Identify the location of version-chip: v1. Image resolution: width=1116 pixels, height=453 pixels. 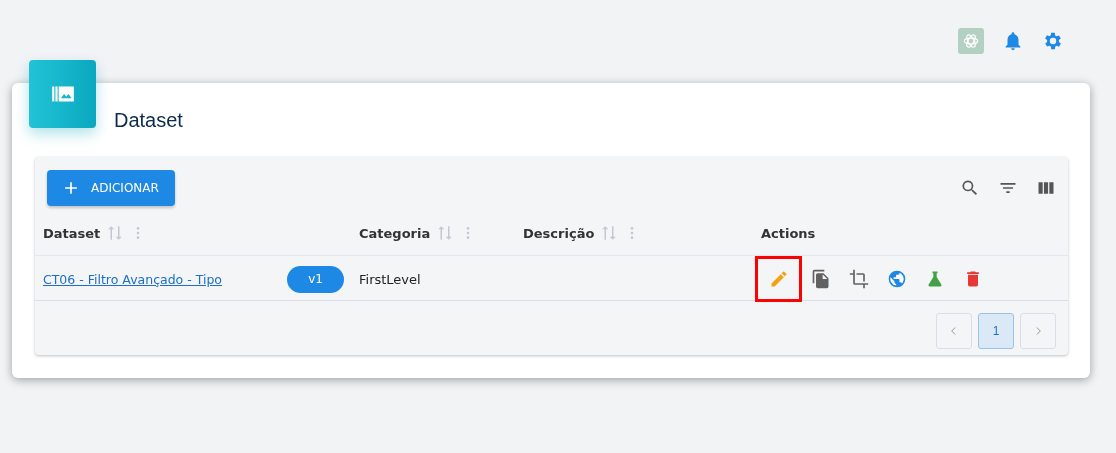
(315, 279).